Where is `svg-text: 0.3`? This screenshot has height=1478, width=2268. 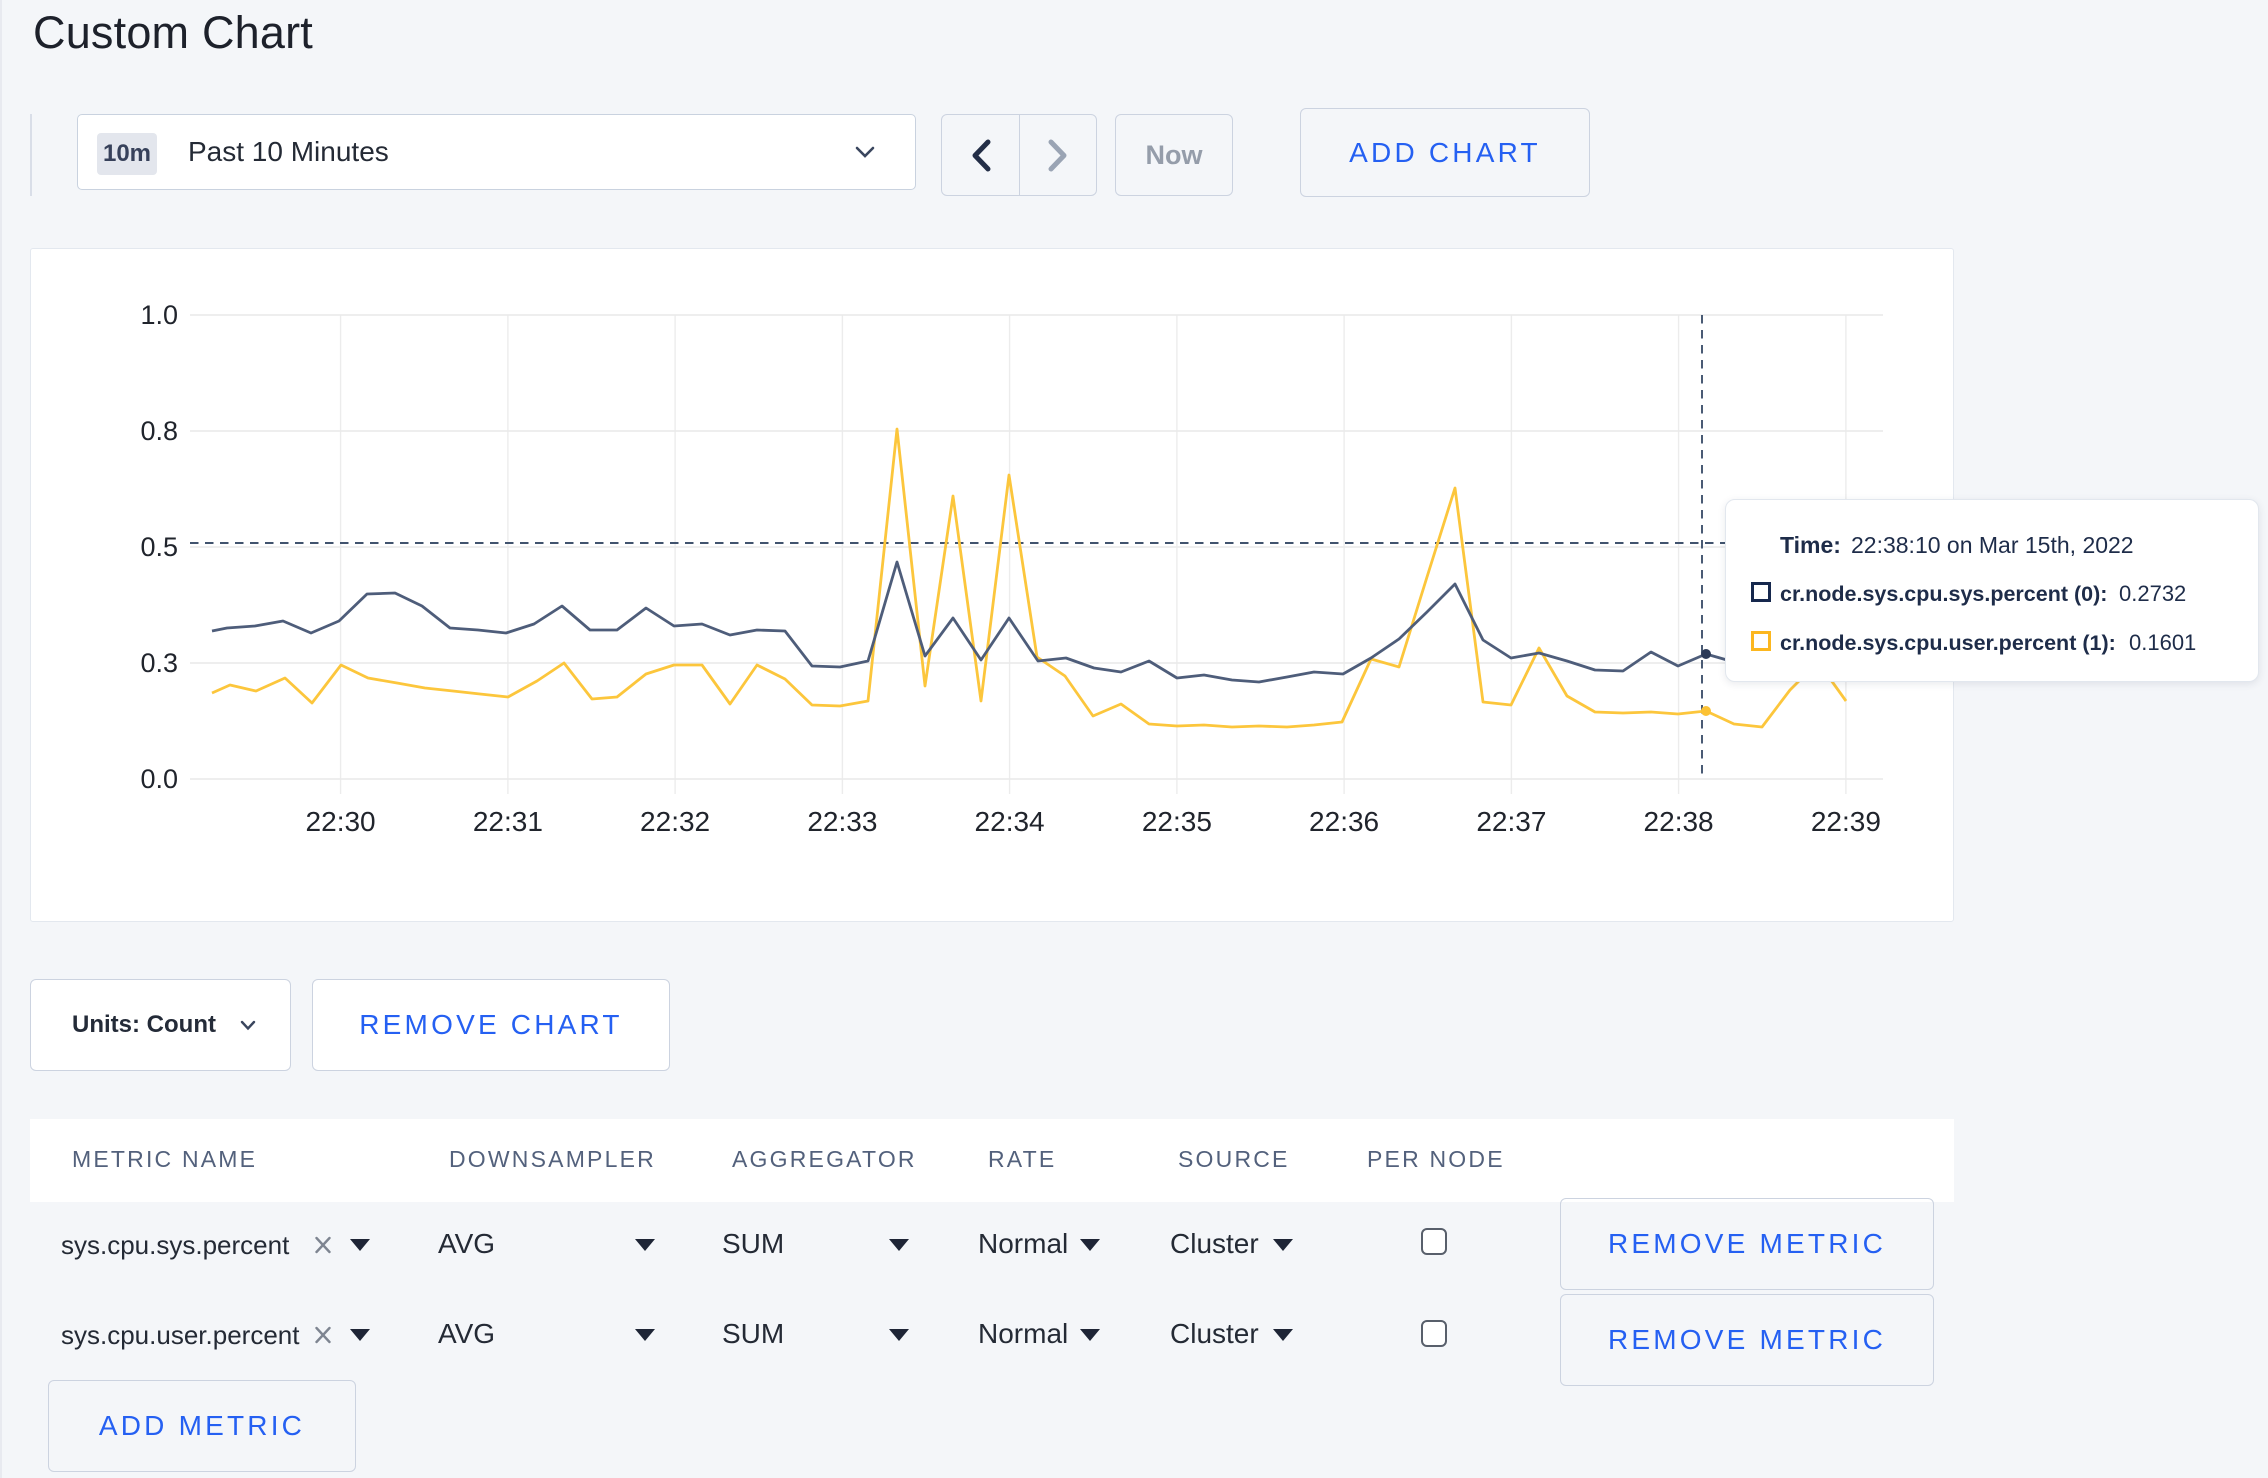
svg-text: 0.3 is located at coordinates (159, 663).